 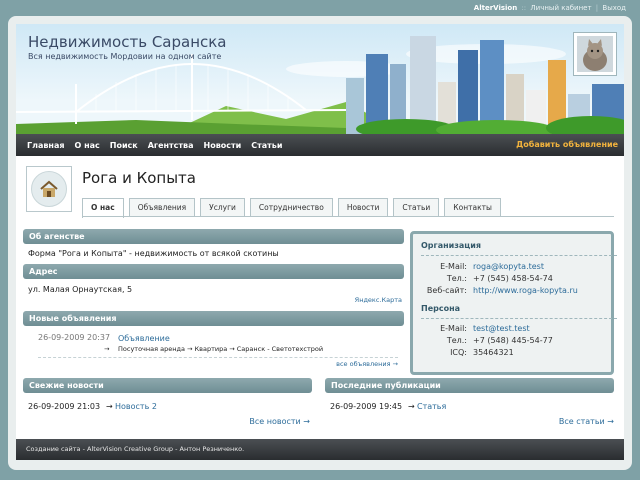 What do you see at coordinates (456, 340) in the screenshot?
I see `person-phone-label: Тел.:` at bounding box center [456, 340].